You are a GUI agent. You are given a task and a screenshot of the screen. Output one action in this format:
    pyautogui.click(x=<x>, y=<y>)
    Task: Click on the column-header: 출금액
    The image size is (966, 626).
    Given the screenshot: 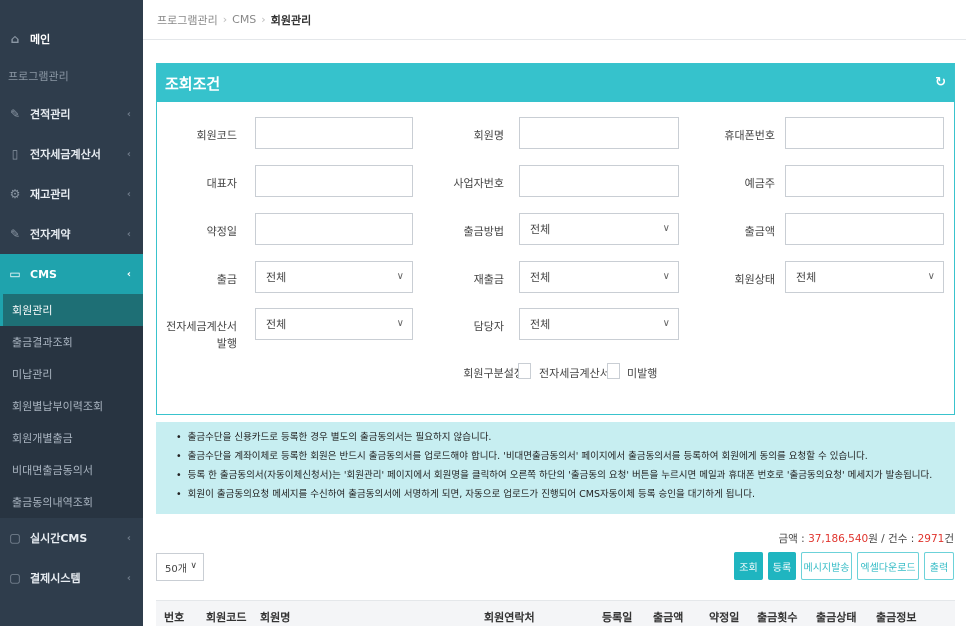 What is the action you would take?
    pyautogui.click(x=668, y=617)
    